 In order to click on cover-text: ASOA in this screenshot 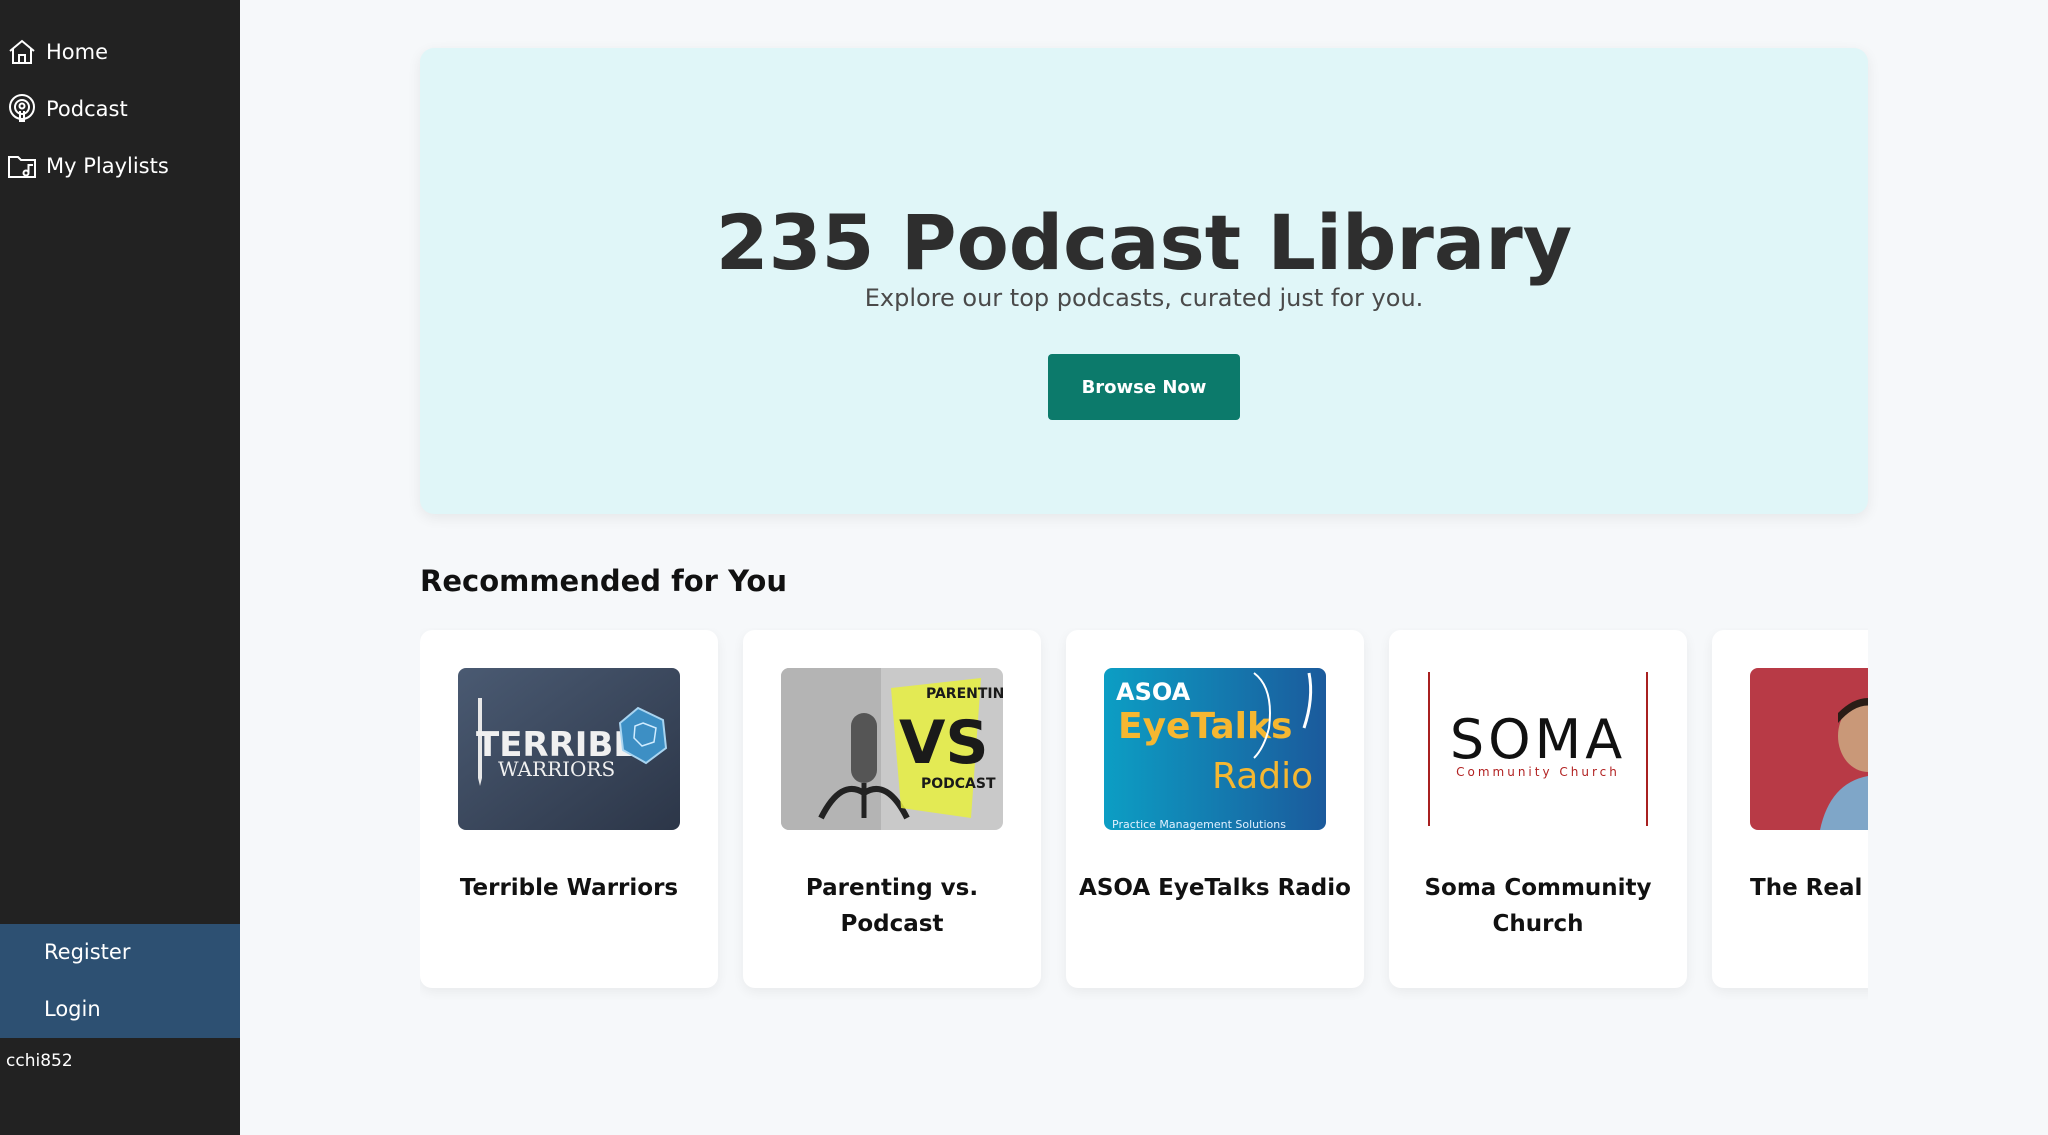, I will do `click(1153, 692)`.